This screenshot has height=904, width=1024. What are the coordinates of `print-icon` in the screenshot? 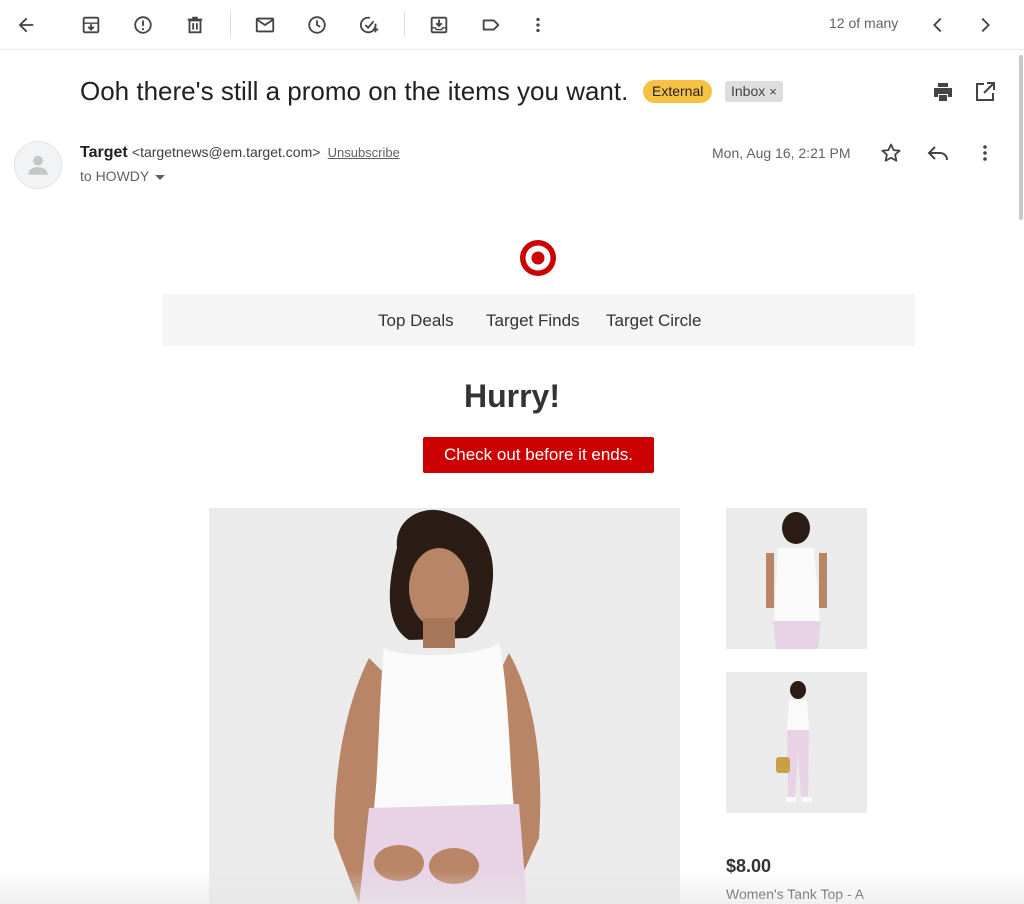 It's located at (943, 92).